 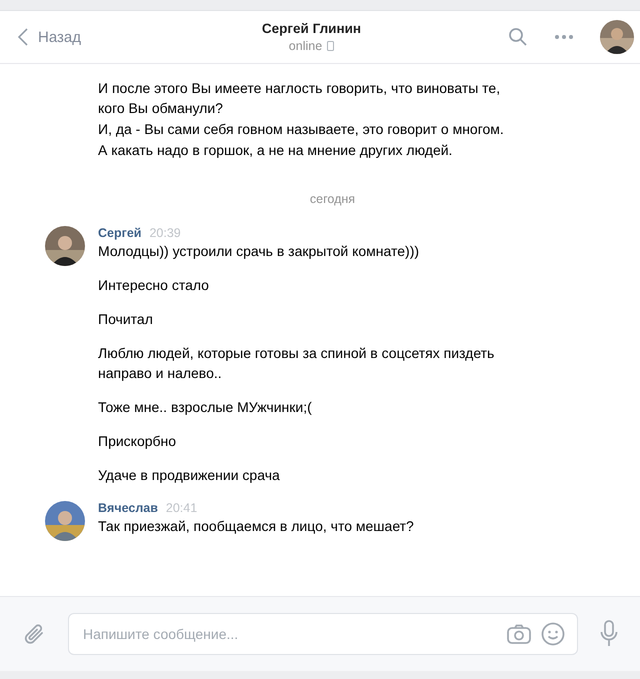 What do you see at coordinates (609, 634) in the screenshot?
I see `microphone-icon` at bounding box center [609, 634].